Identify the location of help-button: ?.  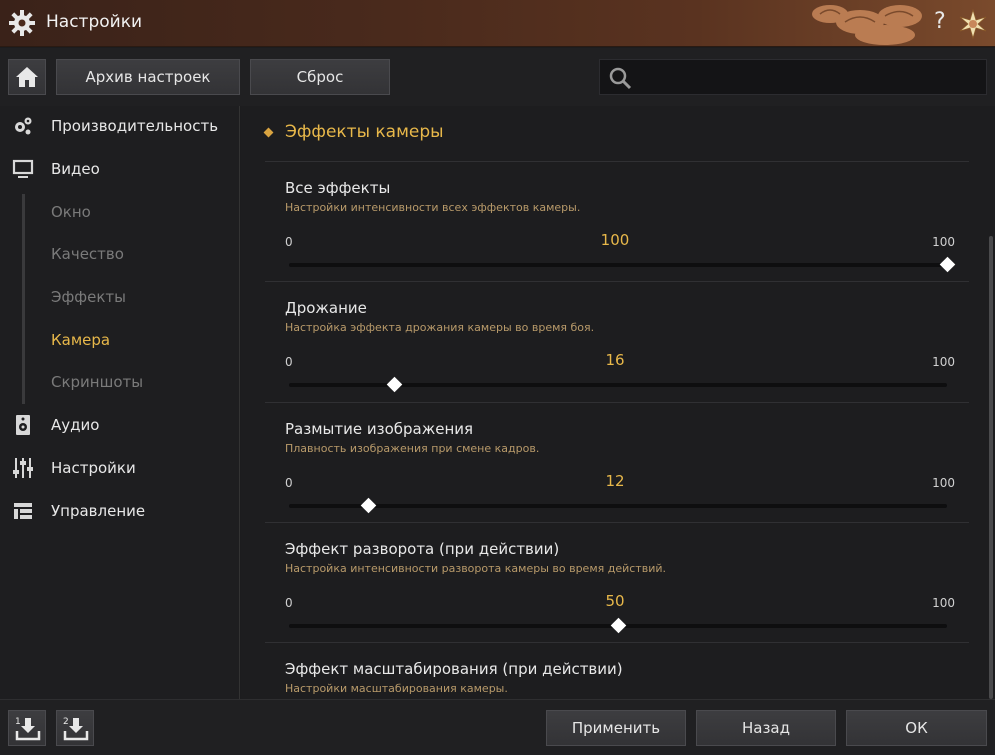
(940, 21).